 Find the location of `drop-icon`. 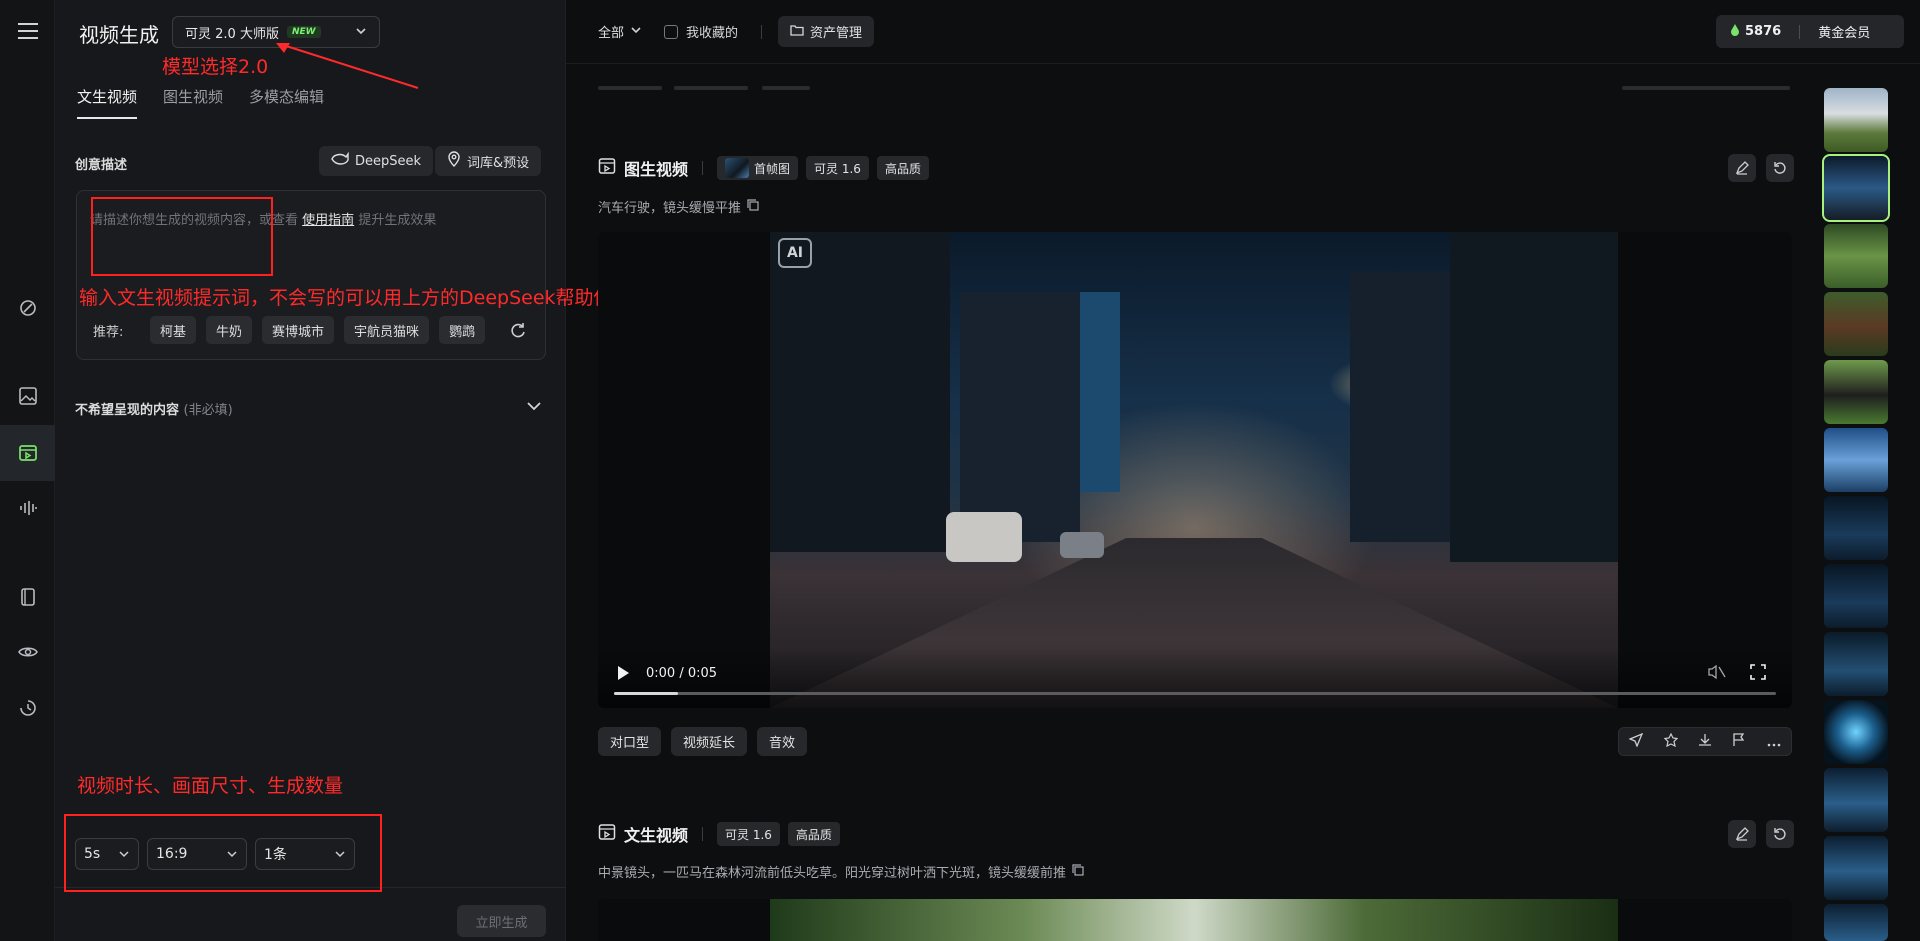

drop-icon is located at coordinates (1735, 31).